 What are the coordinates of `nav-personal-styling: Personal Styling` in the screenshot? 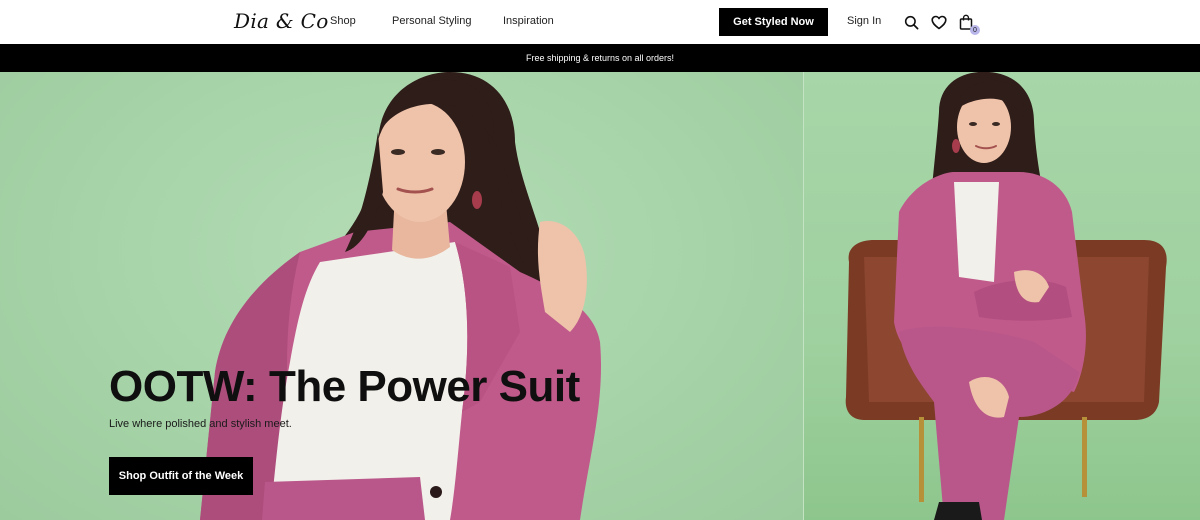 It's located at (432, 21).